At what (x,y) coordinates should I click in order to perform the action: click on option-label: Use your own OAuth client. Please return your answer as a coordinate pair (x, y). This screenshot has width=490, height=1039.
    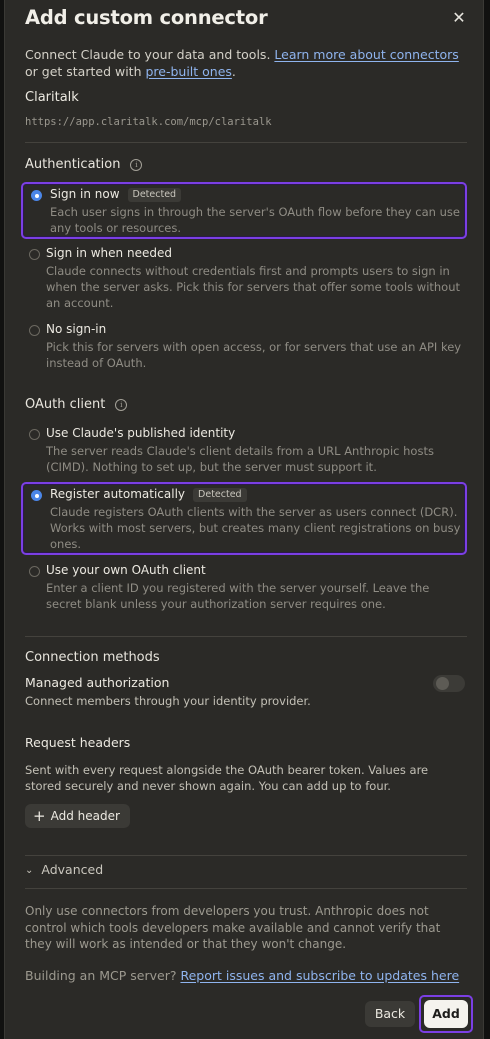
    Looking at the image, I should click on (126, 570).